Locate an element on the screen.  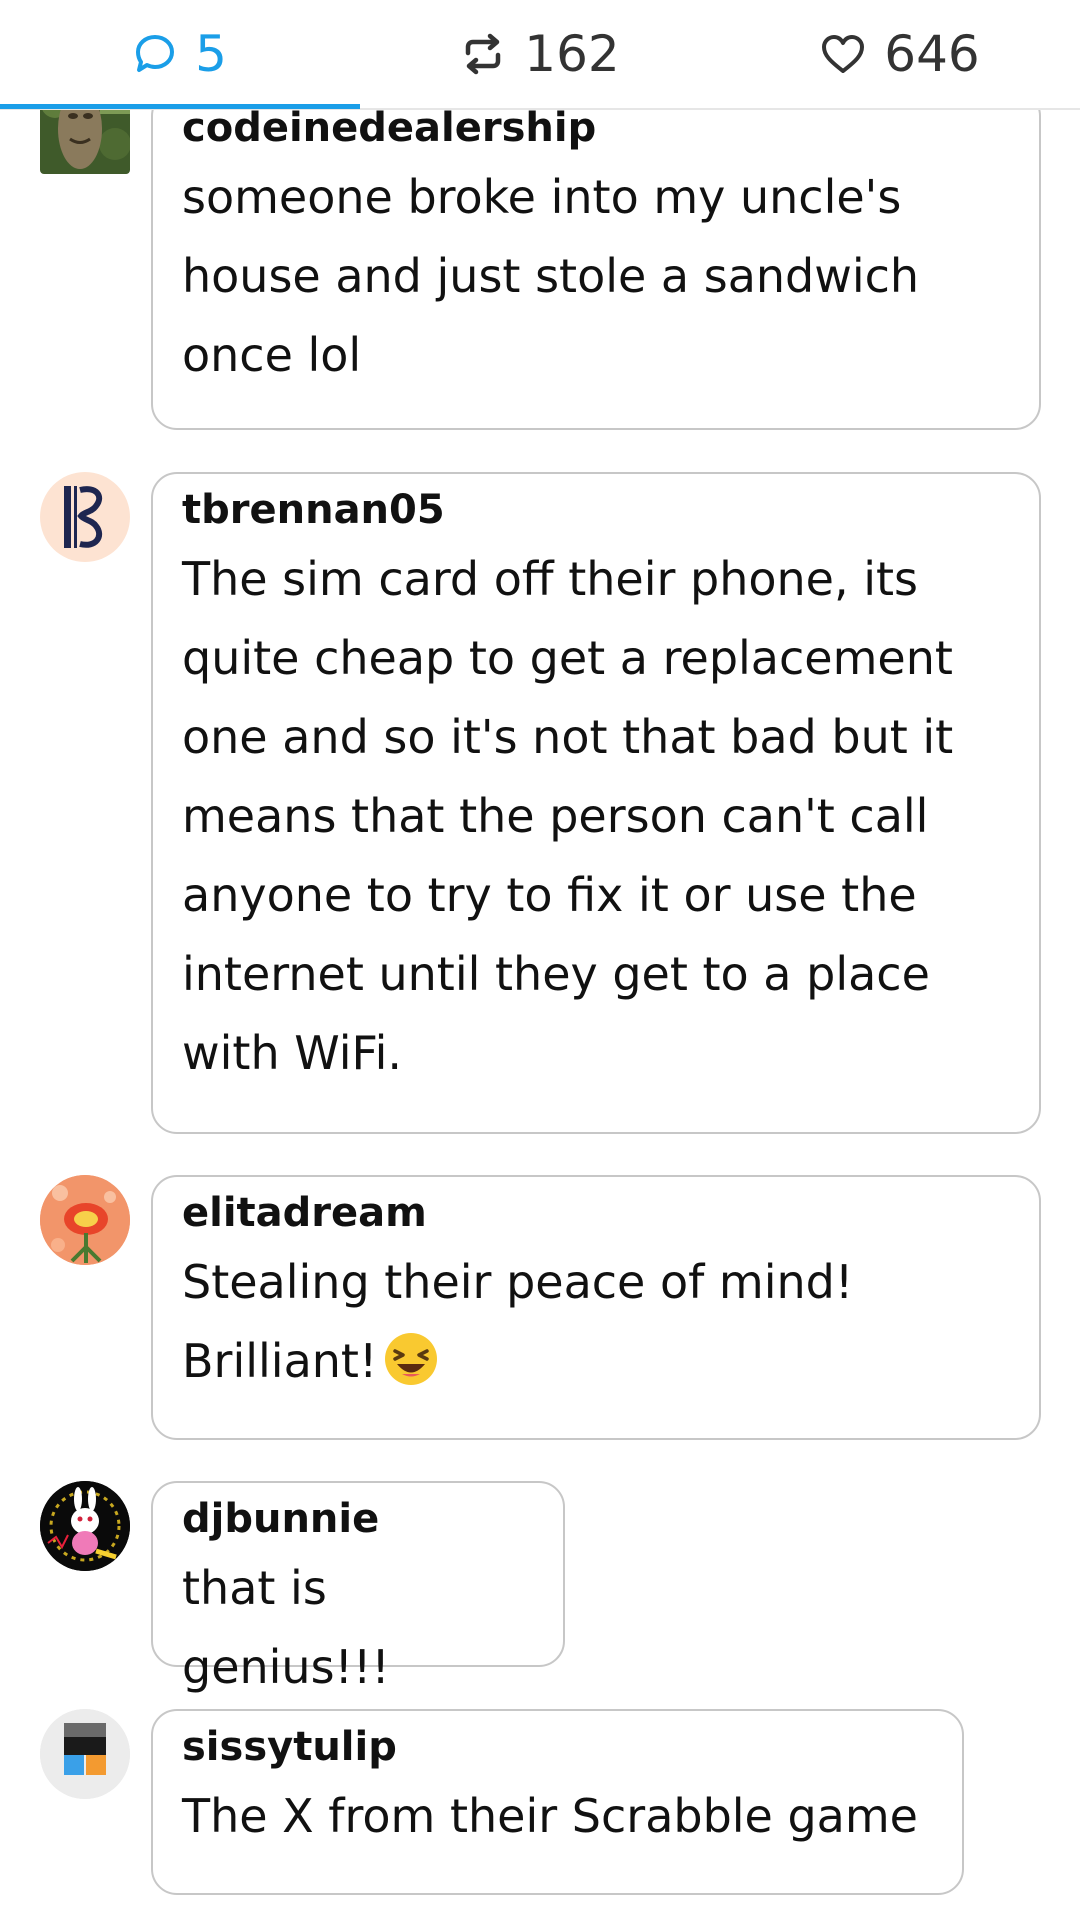
comment-text-line: Brilliant! is located at coordinates (596, 1361).